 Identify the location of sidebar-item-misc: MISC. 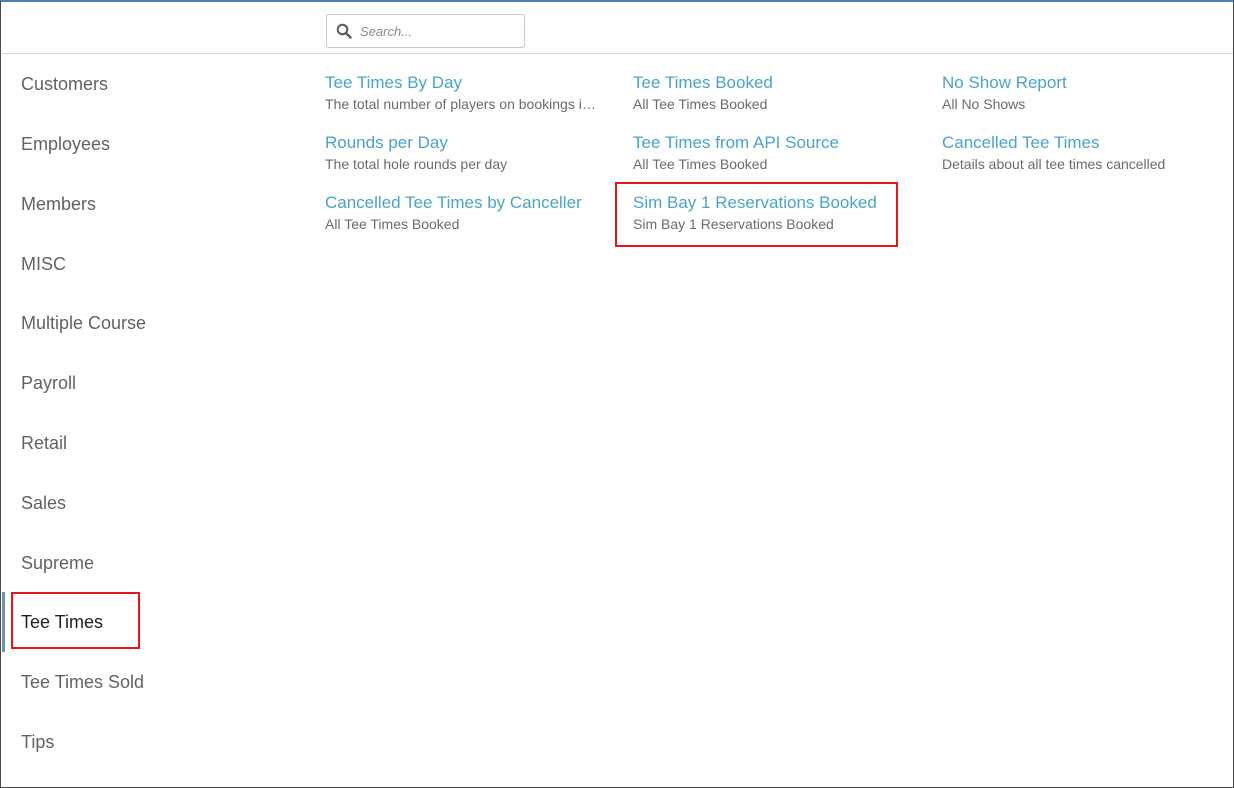
(147, 264).